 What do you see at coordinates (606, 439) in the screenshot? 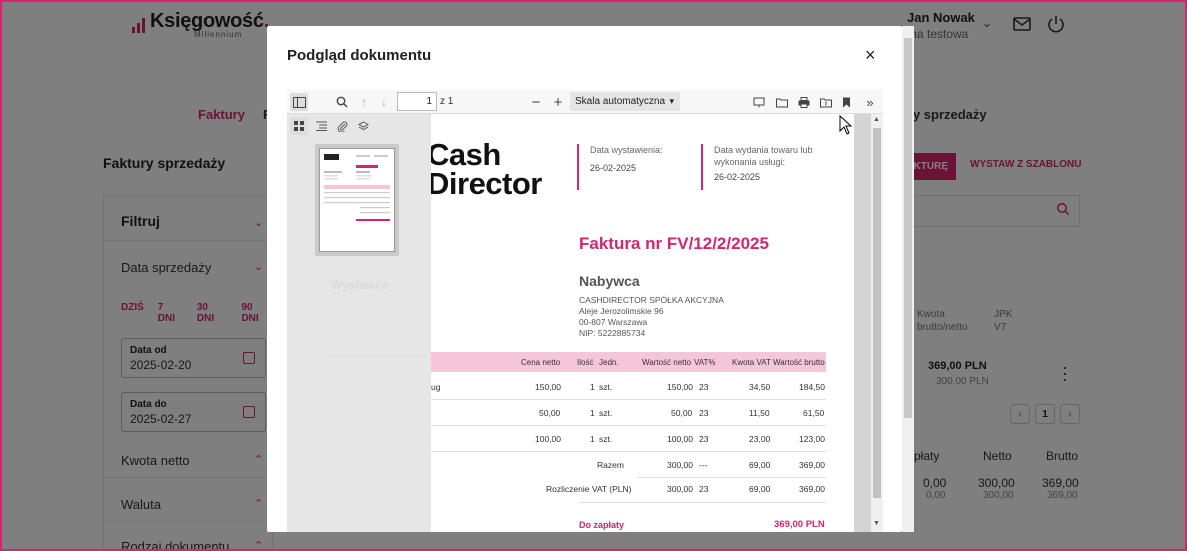
I see `row-3-unit: szt.` at bounding box center [606, 439].